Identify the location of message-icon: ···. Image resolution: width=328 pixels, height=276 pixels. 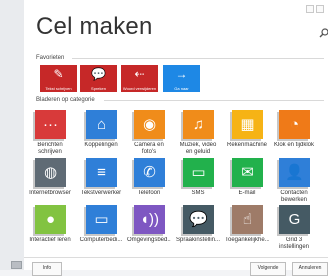
(50, 124).